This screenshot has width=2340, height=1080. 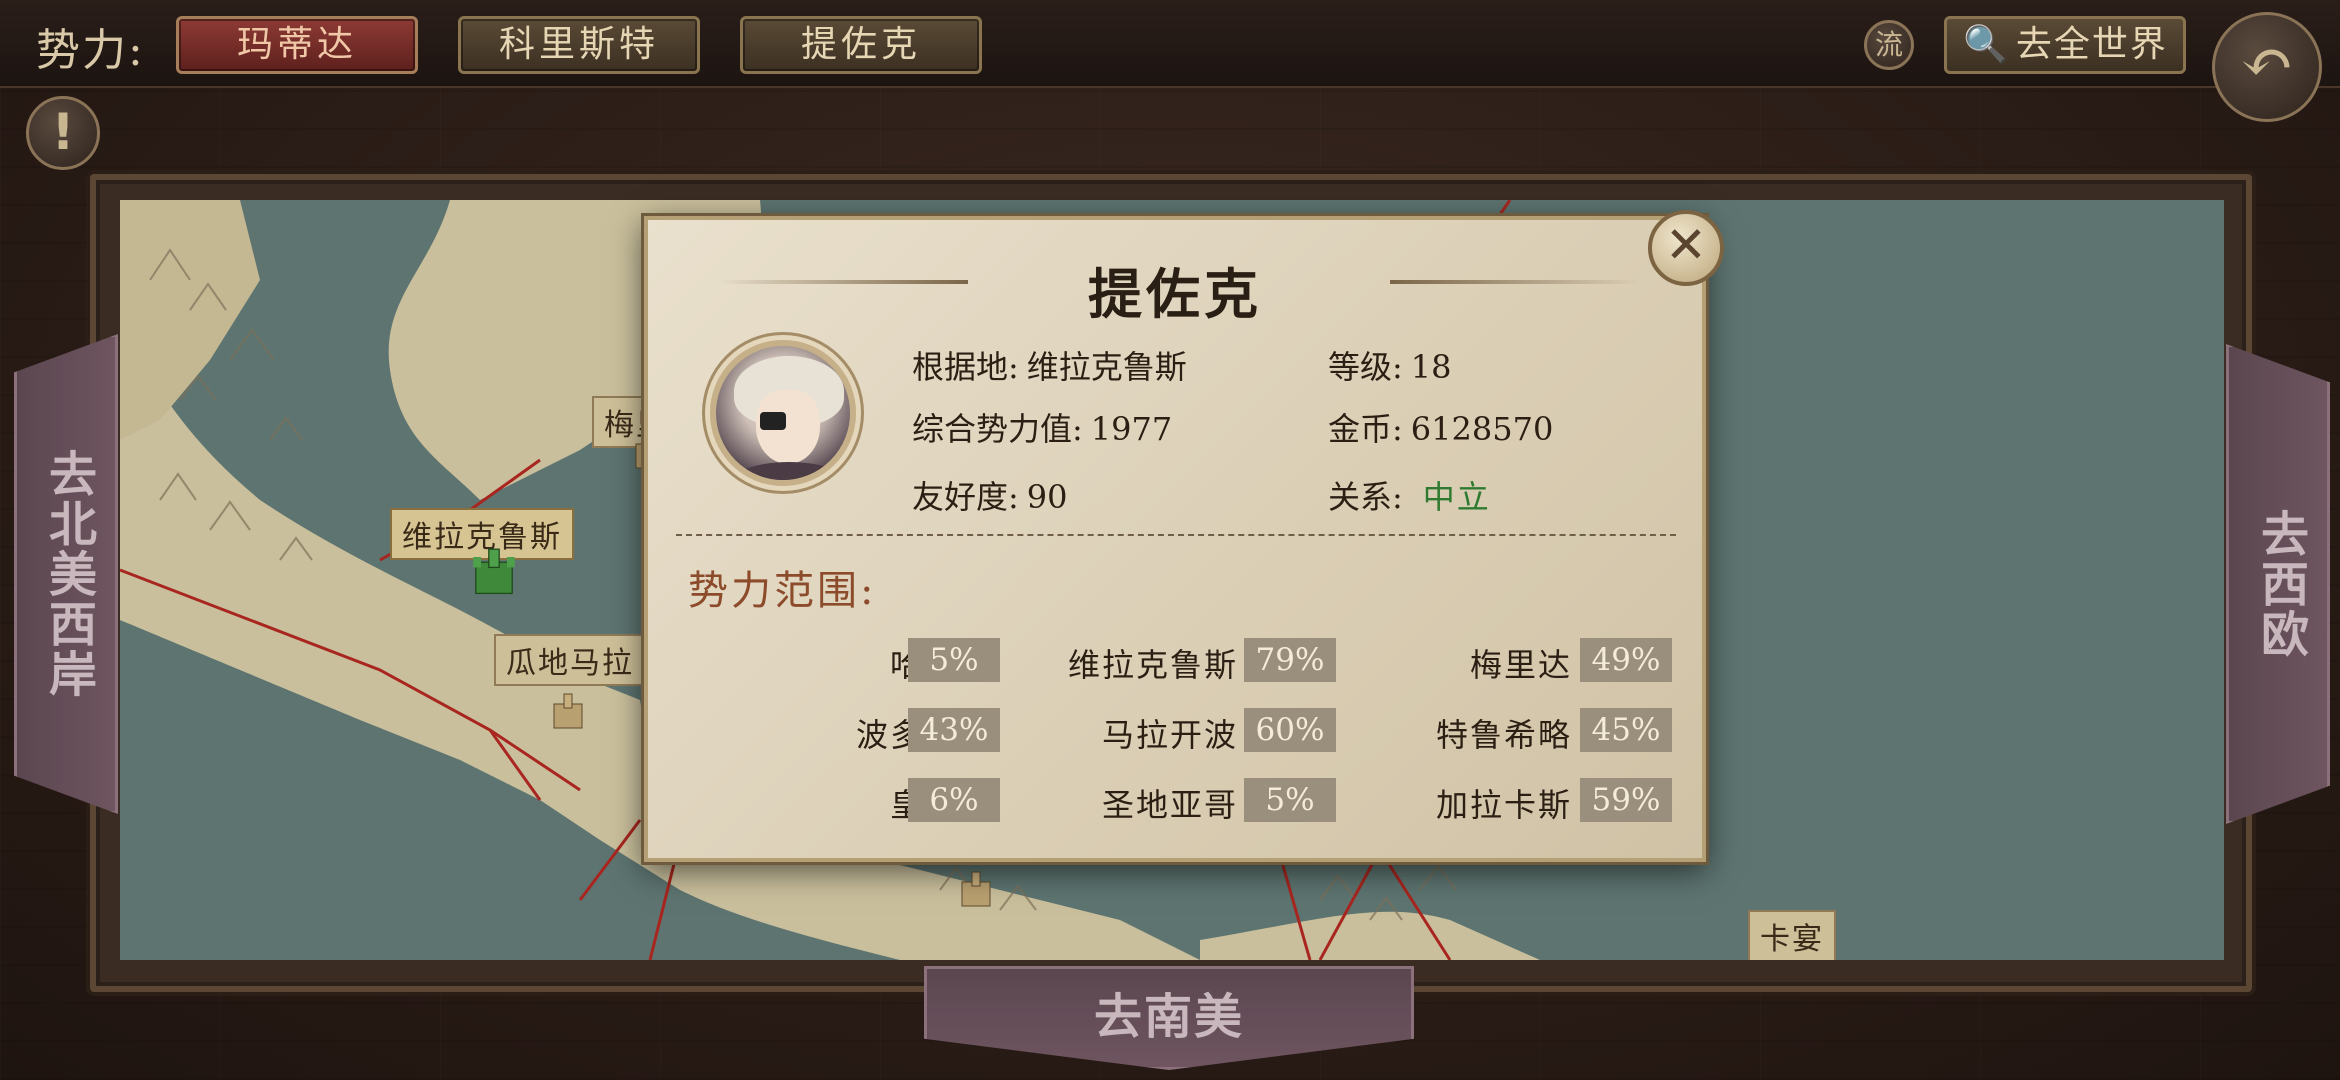 What do you see at coordinates (1365, 367) in the screenshot?
I see `level-label: 等级:` at bounding box center [1365, 367].